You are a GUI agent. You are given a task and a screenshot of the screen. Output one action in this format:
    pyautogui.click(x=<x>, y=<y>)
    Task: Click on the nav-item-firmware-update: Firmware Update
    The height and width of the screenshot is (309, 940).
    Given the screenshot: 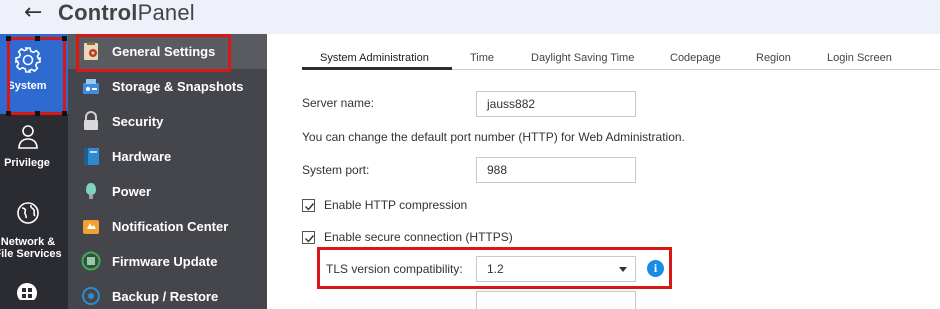 What is the action you would take?
    pyautogui.click(x=167, y=261)
    